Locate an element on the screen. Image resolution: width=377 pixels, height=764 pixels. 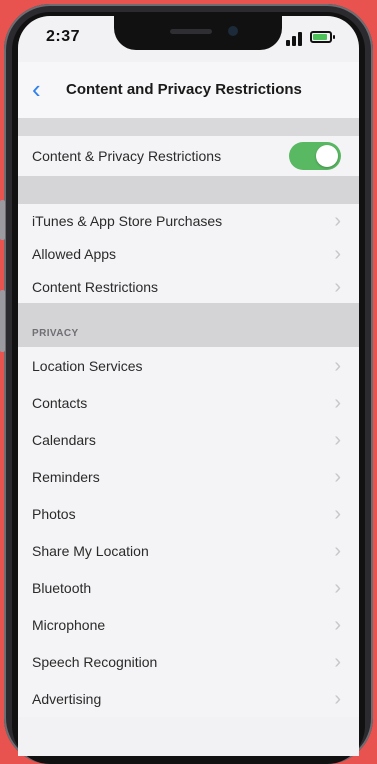
list-item-contacts: Contacts › is located at coordinates (188, 402).